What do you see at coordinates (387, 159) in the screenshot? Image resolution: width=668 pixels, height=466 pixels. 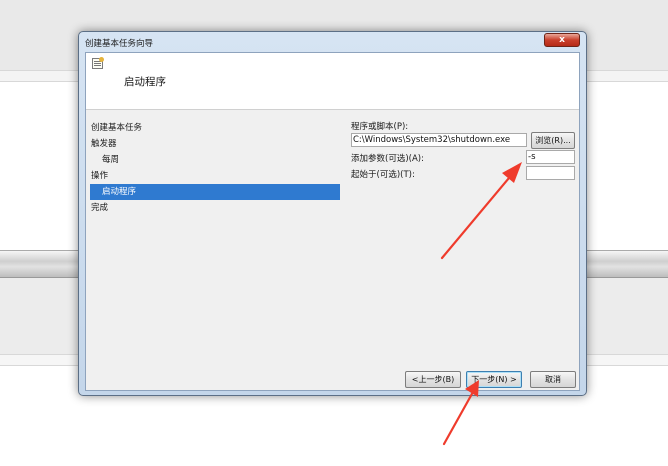 I see `args-label: 添加参数(可选)(A):` at bounding box center [387, 159].